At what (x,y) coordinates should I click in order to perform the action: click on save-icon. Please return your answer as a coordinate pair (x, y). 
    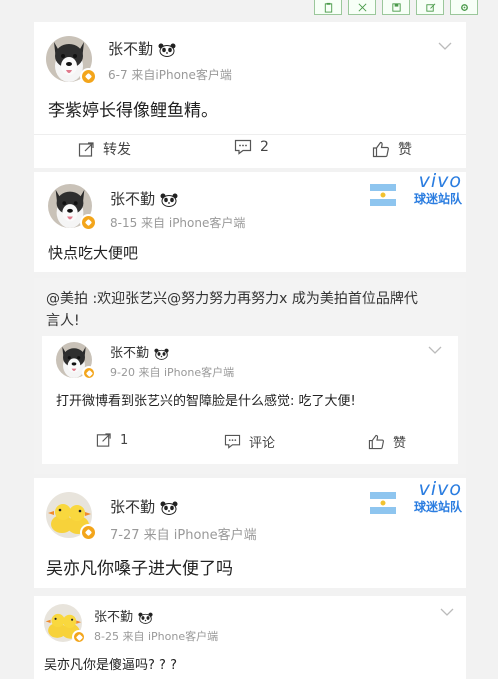
    Looking at the image, I should click on (396, 7).